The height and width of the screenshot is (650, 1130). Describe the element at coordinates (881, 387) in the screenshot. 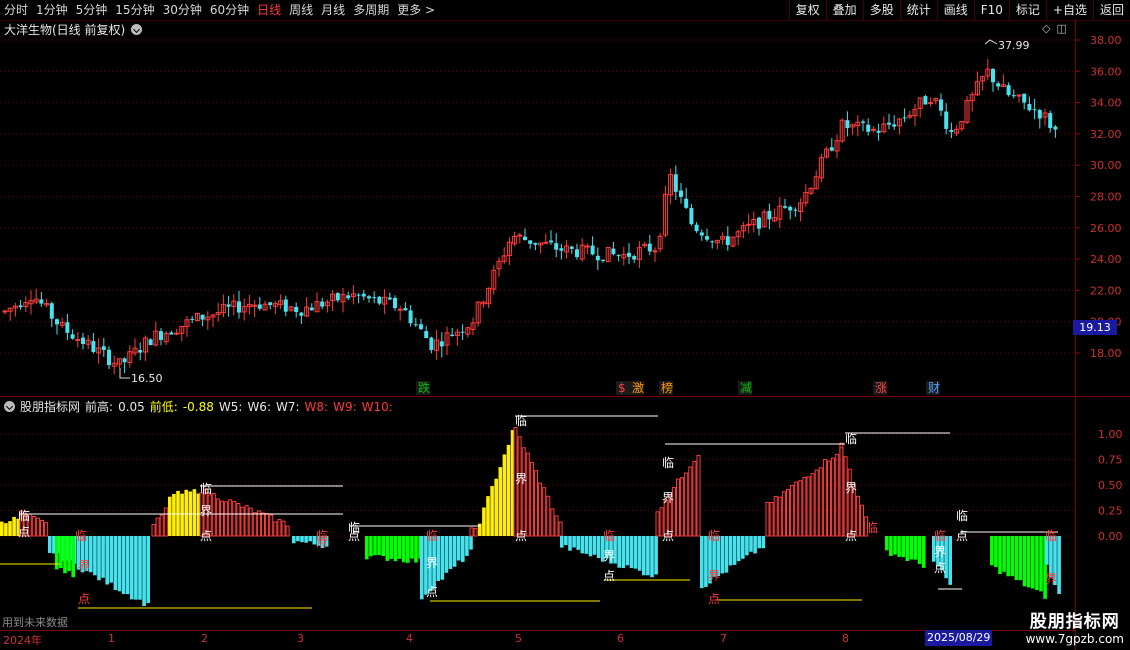

I see `event-marker: 涨` at that location.